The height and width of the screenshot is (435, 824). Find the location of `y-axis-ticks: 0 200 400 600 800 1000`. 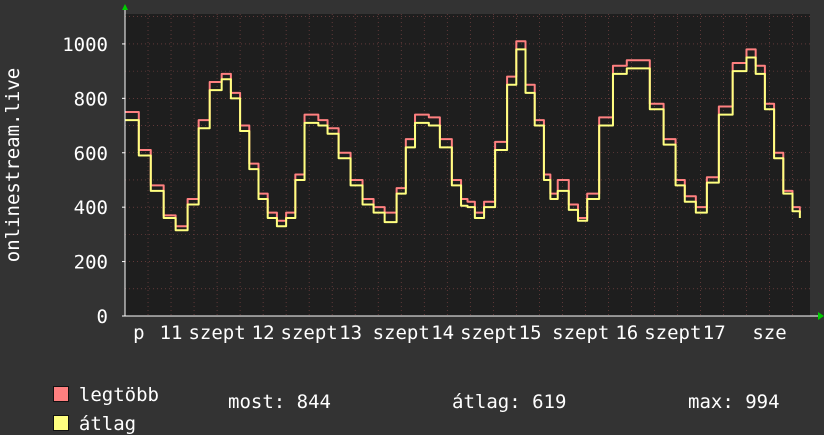

y-axis-ticks: 0 200 400 600 800 1000 is located at coordinates (93, 181).